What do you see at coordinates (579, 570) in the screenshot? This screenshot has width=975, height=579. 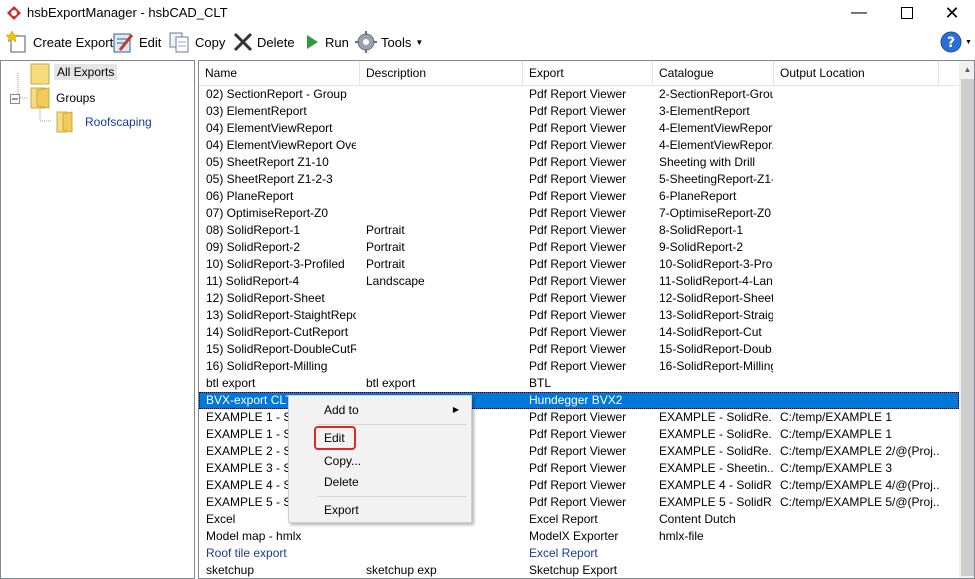 I see `table-row: sketchup sketchup exp Sketchup Export` at bounding box center [579, 570].